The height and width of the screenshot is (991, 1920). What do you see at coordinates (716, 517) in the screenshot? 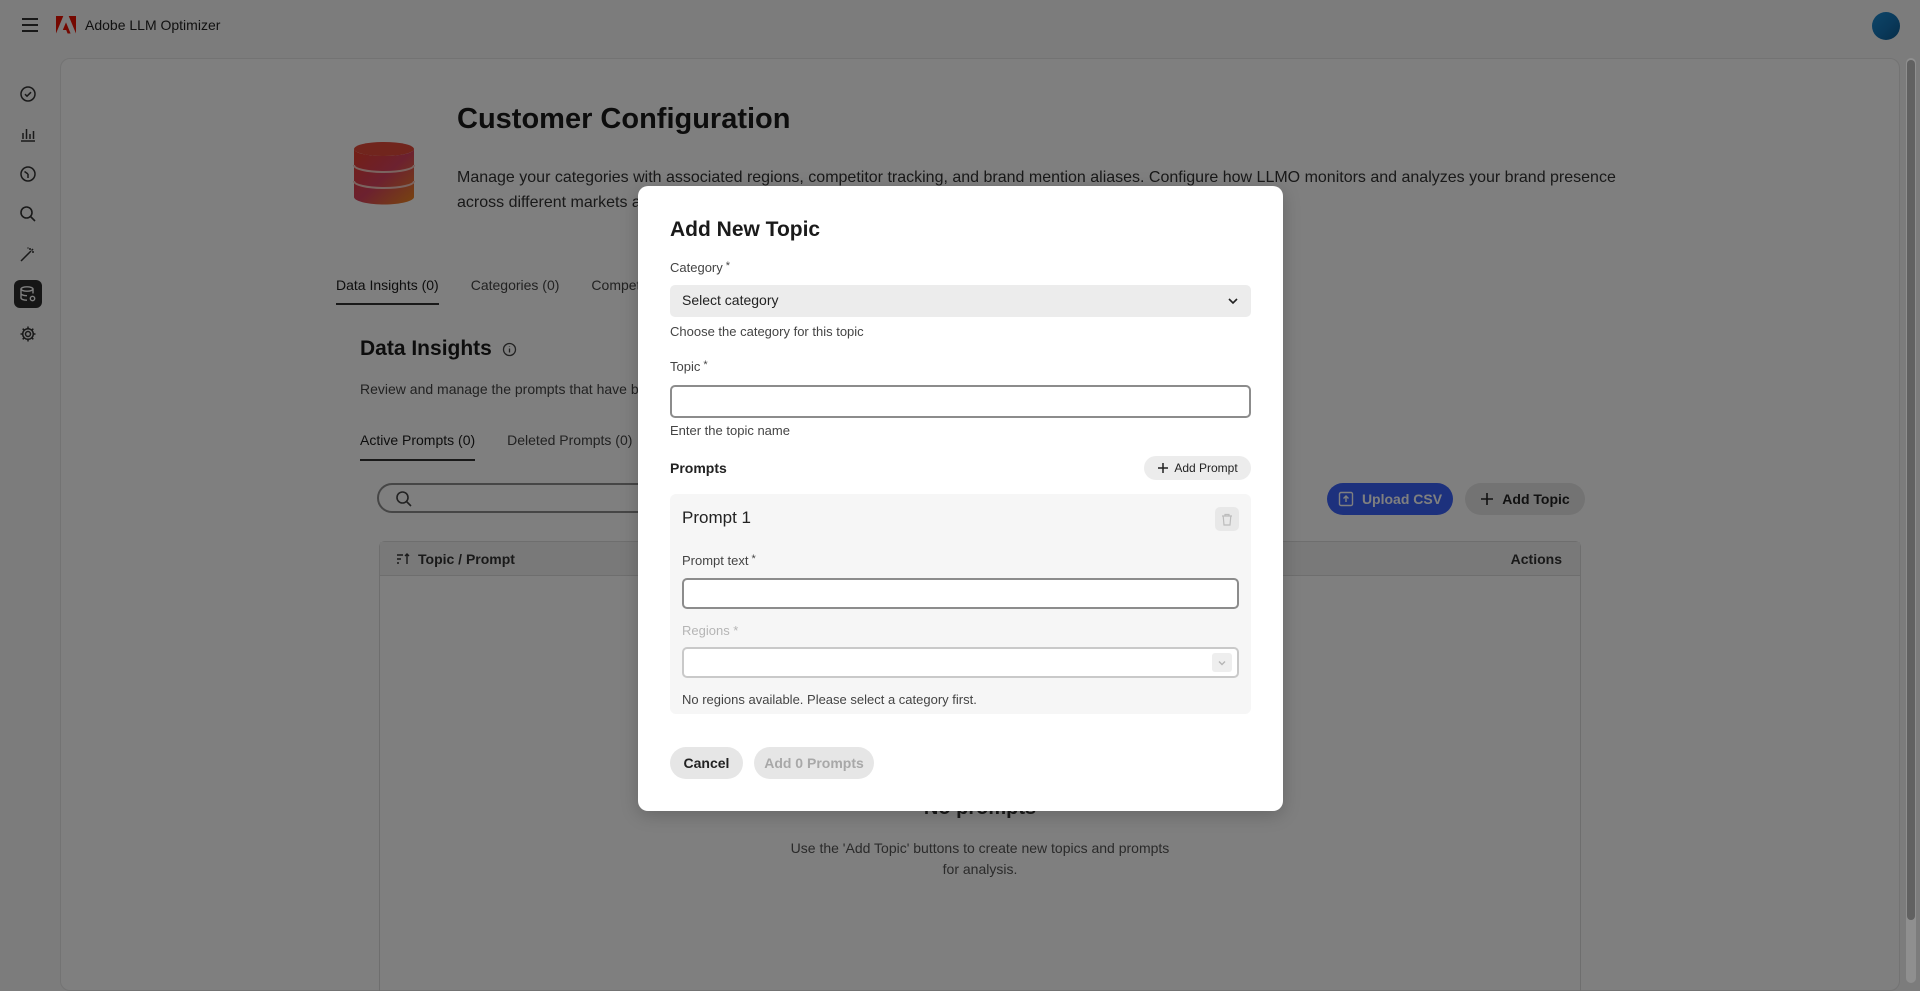
I see `prompt-title: Prompt 1` at bounding box center [716, 517].